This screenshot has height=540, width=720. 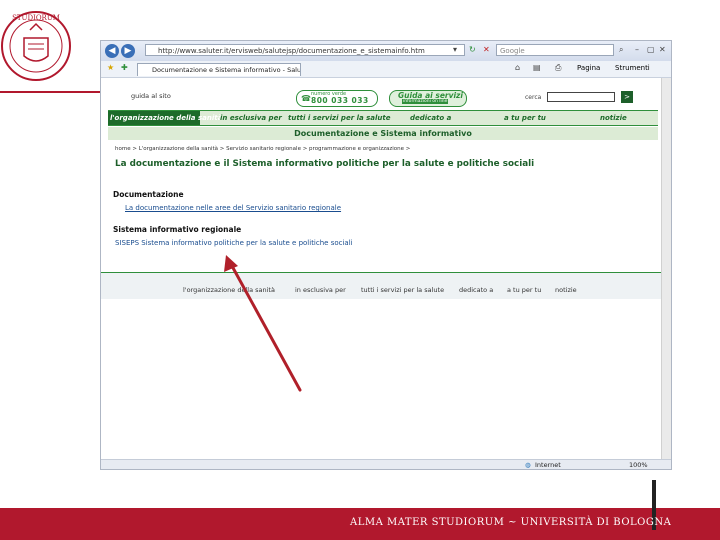 I want to click on print-icon: ⎙, so click(x=558, y=68).